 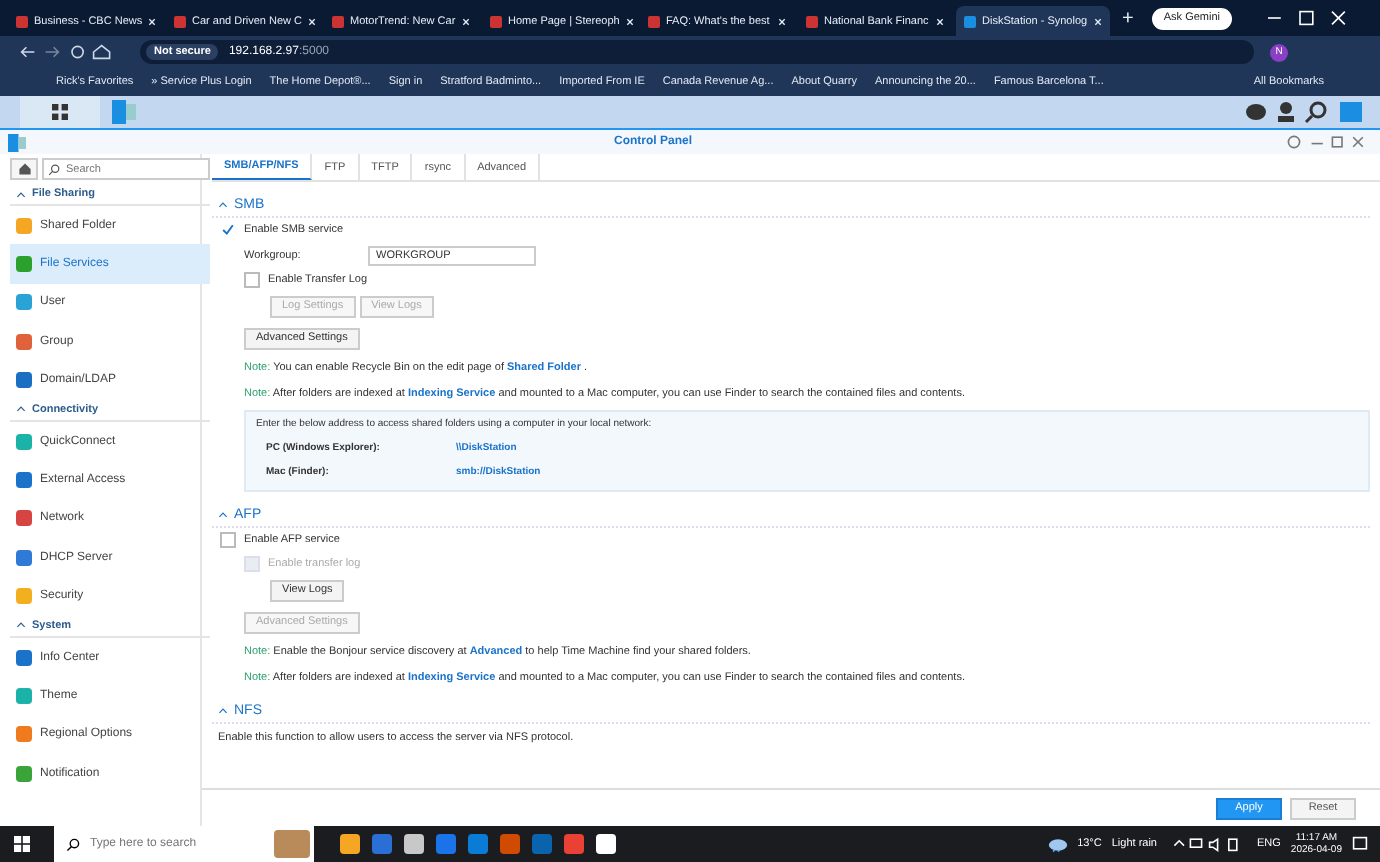 What do you see at coordinates (292, 844) in the screenshot?
I see `search-highlight-picture` at bounding box center [292, 844].